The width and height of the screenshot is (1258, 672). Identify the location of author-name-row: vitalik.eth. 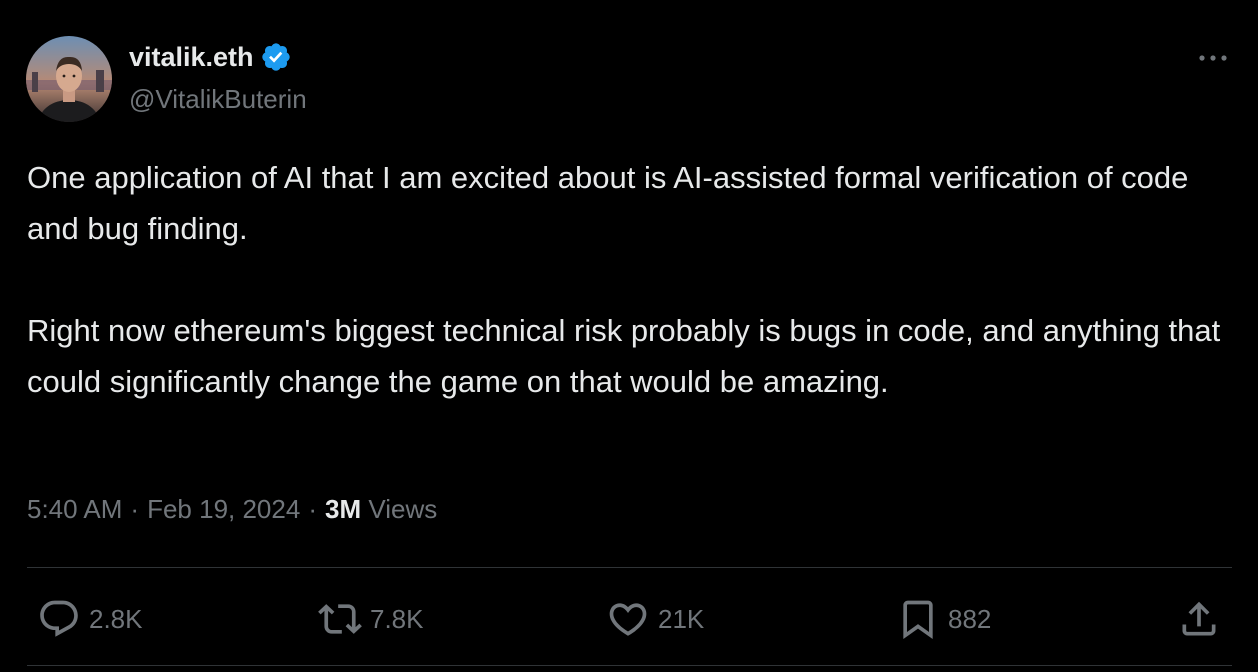
(210, 57).